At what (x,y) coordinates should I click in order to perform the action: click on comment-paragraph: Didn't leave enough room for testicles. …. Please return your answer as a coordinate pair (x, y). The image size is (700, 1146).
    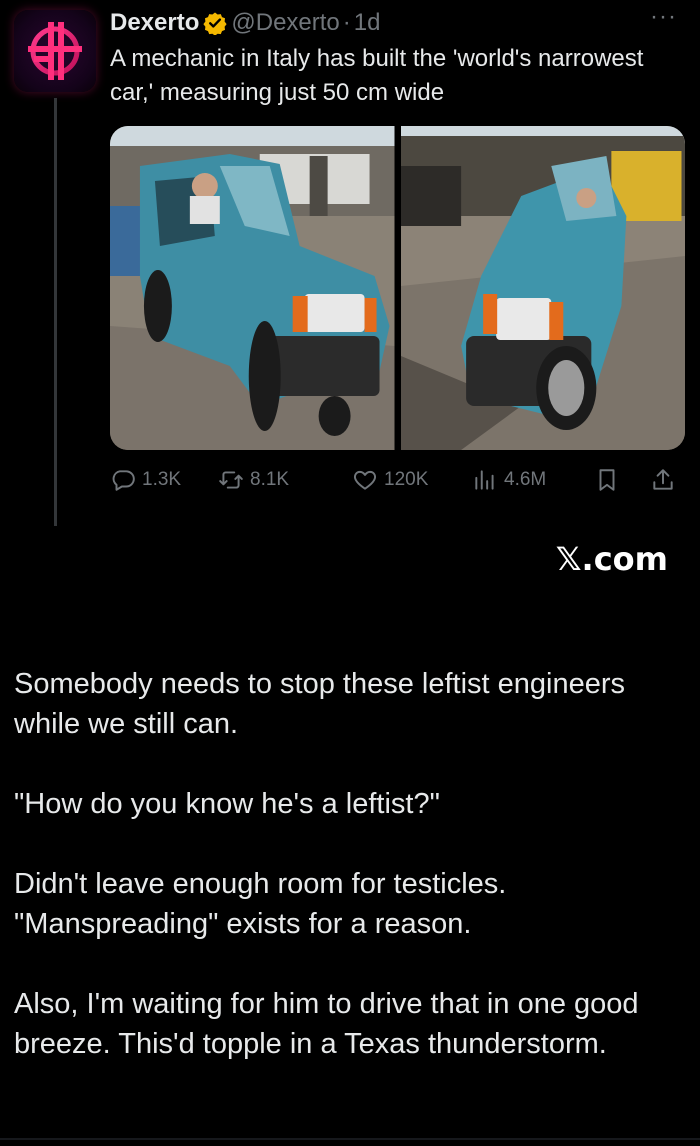
    Looking at the image, I should click on (260, 904).